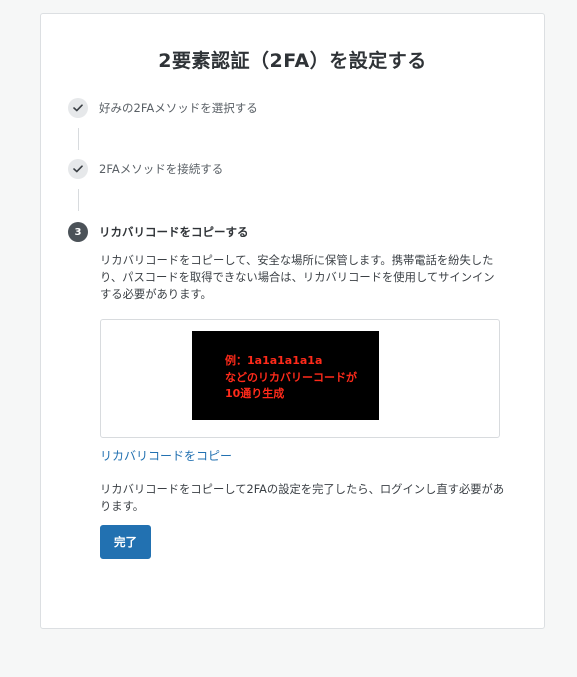 Image resolution: width=577 pixels, height=677 pixels. I want to click on step-3-label: リカバリコードをコピーする, so click(174, 232).